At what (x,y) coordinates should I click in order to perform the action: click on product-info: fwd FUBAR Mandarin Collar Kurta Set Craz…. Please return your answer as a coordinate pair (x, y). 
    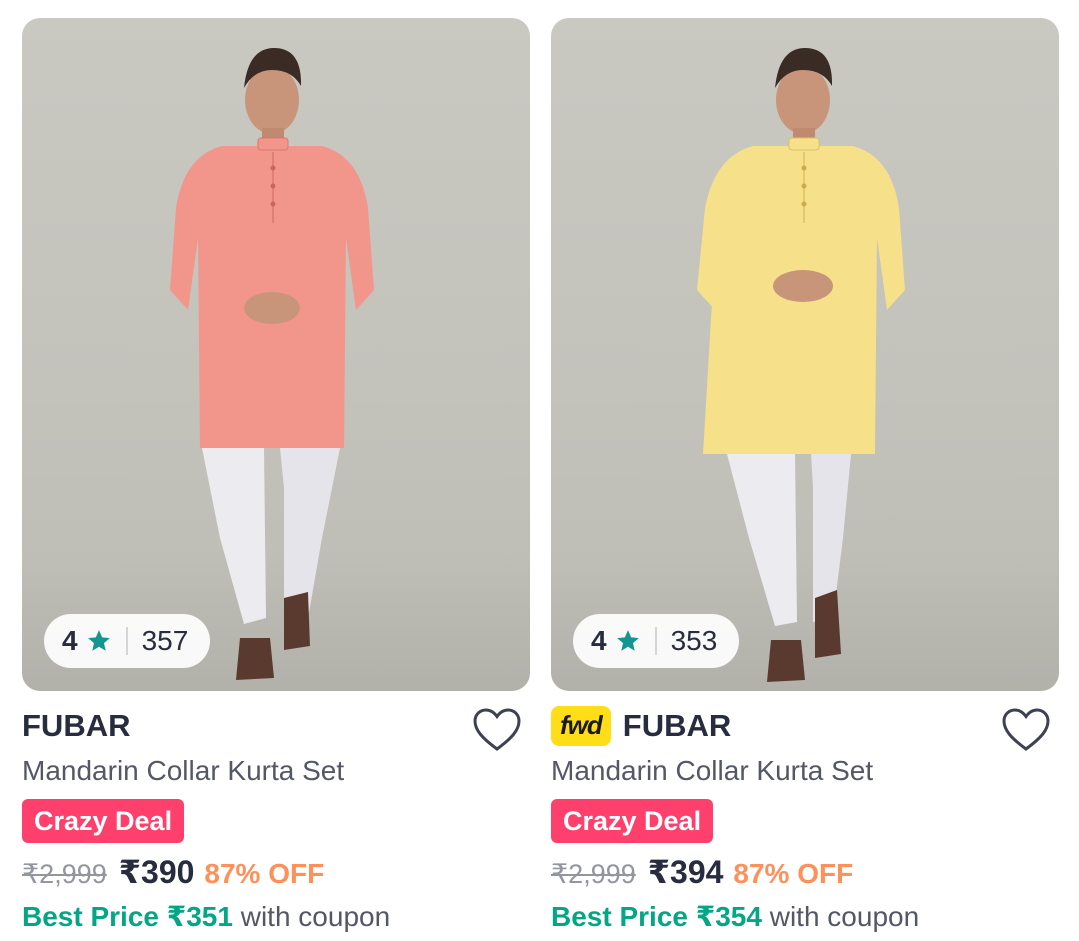
    Looking at the image, I should click on (805, 813).